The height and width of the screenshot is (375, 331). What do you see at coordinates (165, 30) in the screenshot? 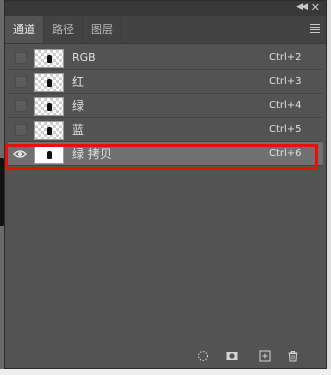
I see `panel-tabbar: 通道 路径 图层` at bounding box center [165, 30].